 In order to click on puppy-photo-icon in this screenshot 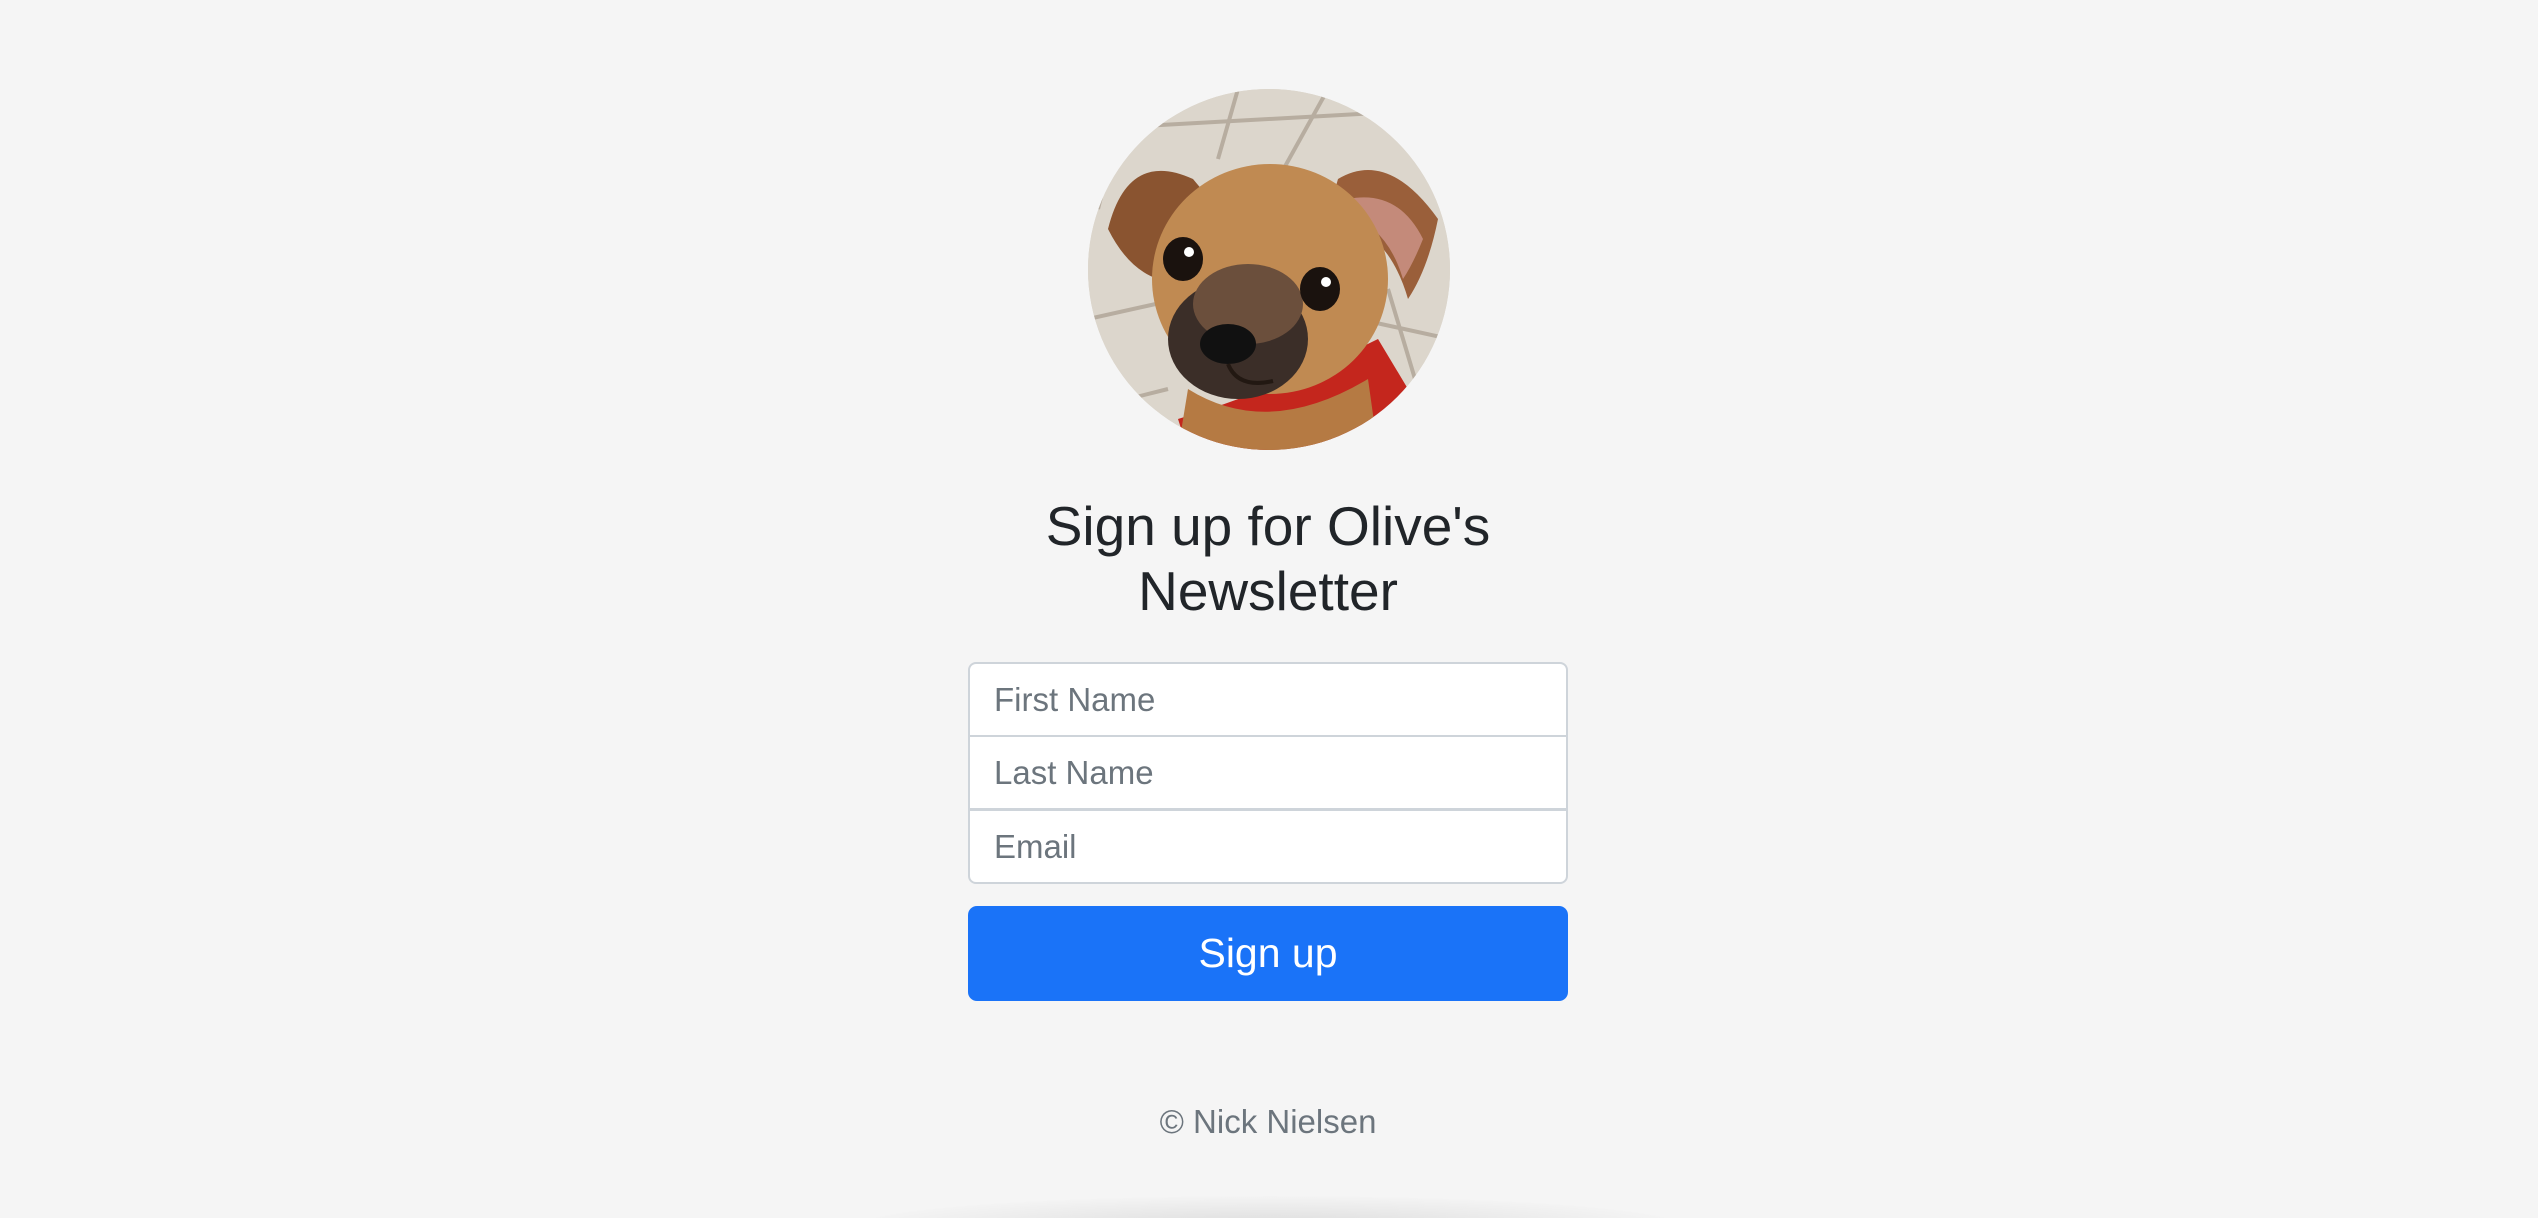, I will do `click(1269, 269)`.